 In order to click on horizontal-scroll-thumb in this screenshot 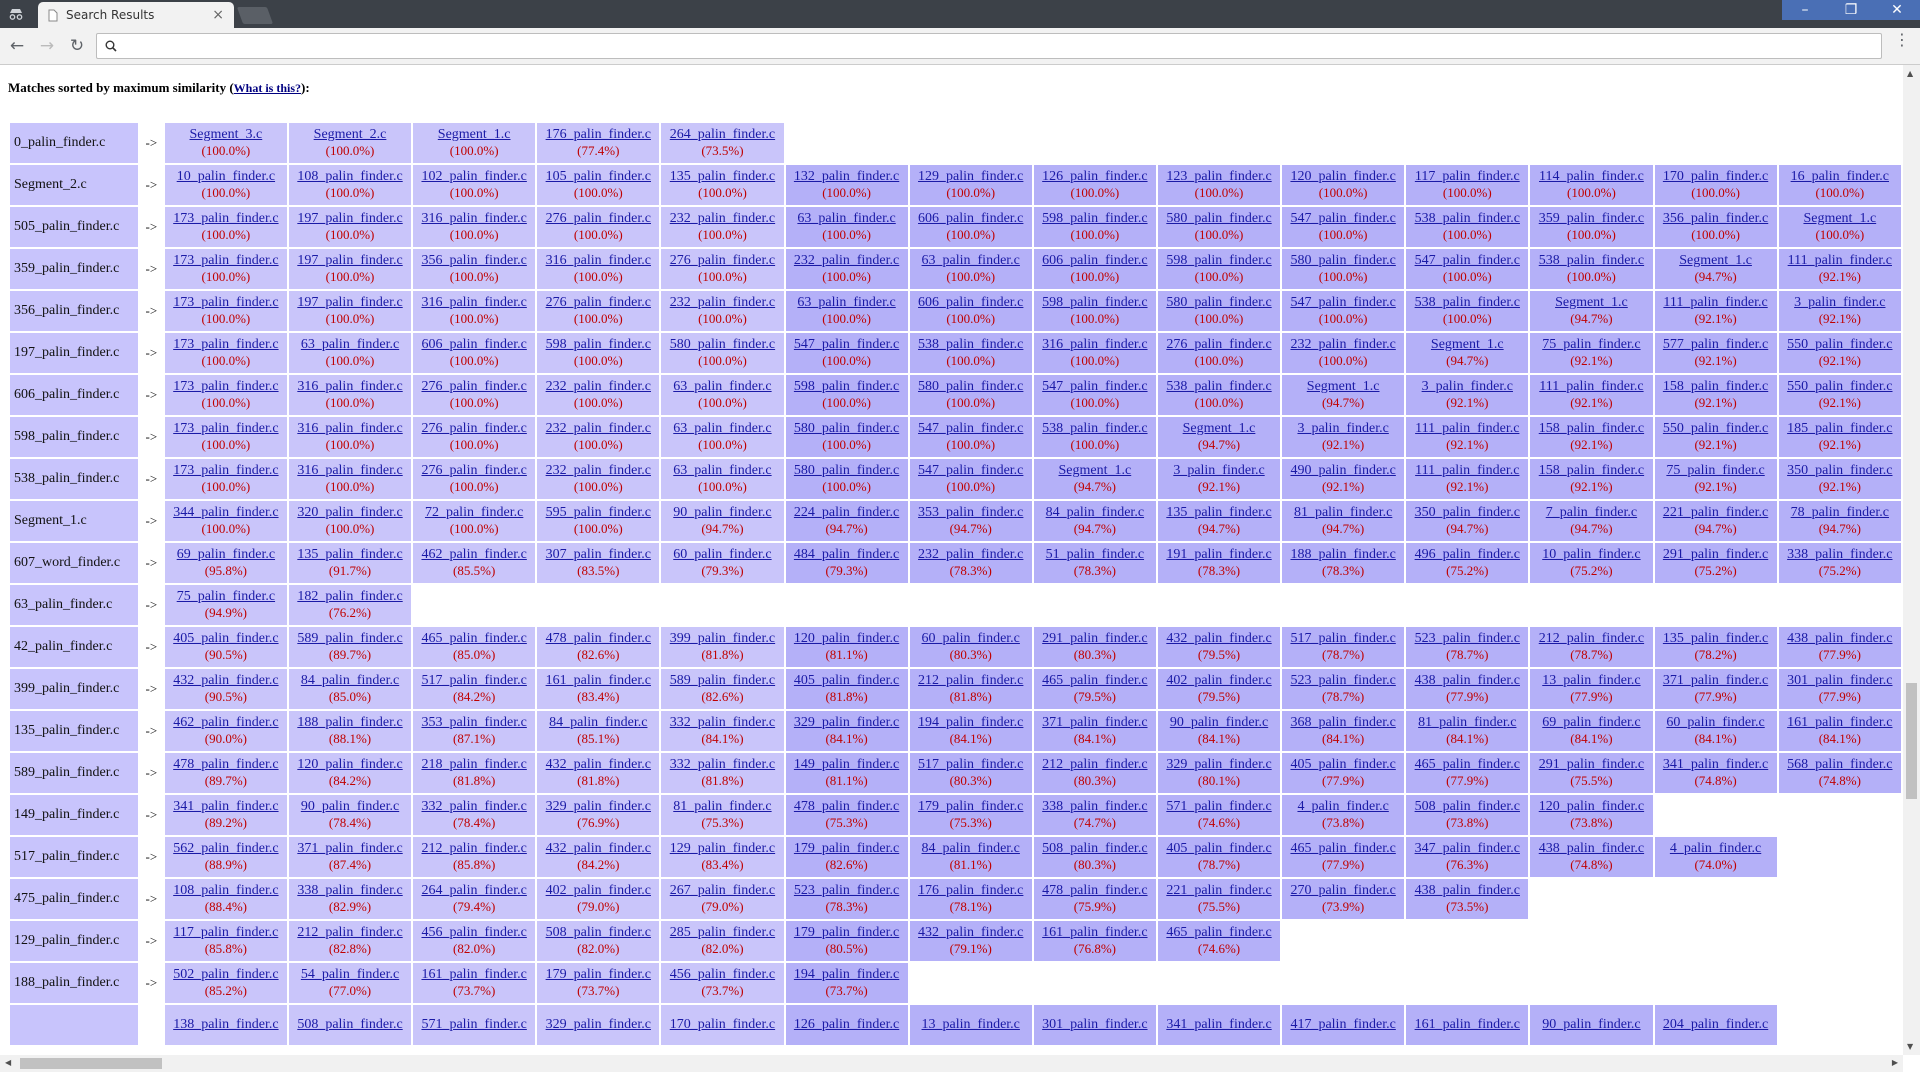, I will do `click(91, 1063)`.